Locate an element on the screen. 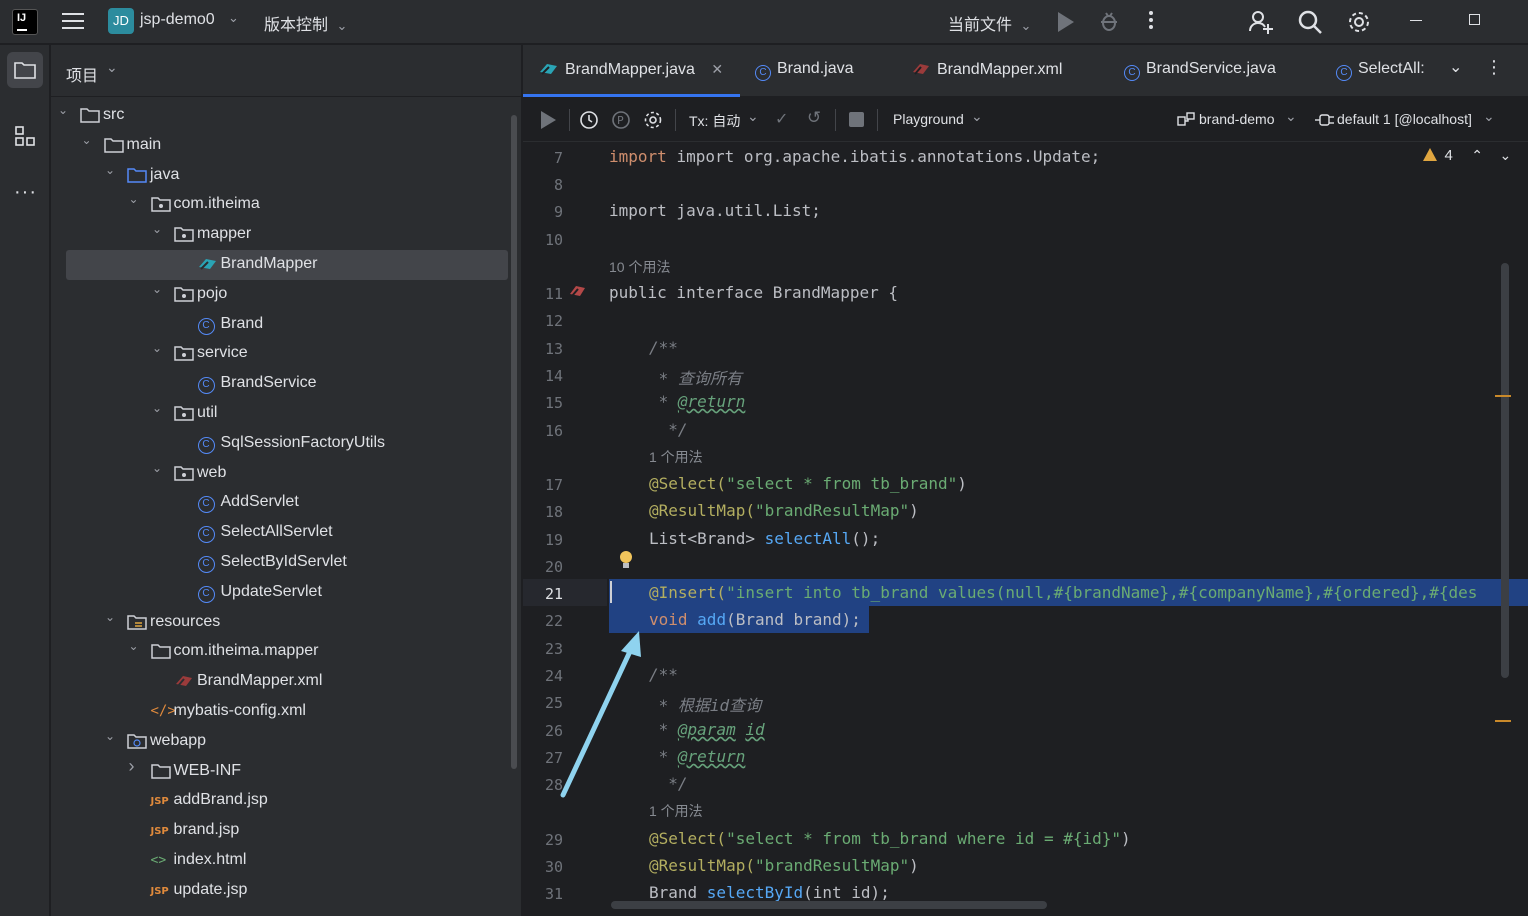 This screenshot has width=1528, height=916. history-clock-icon is located at coordinates (589, 120).